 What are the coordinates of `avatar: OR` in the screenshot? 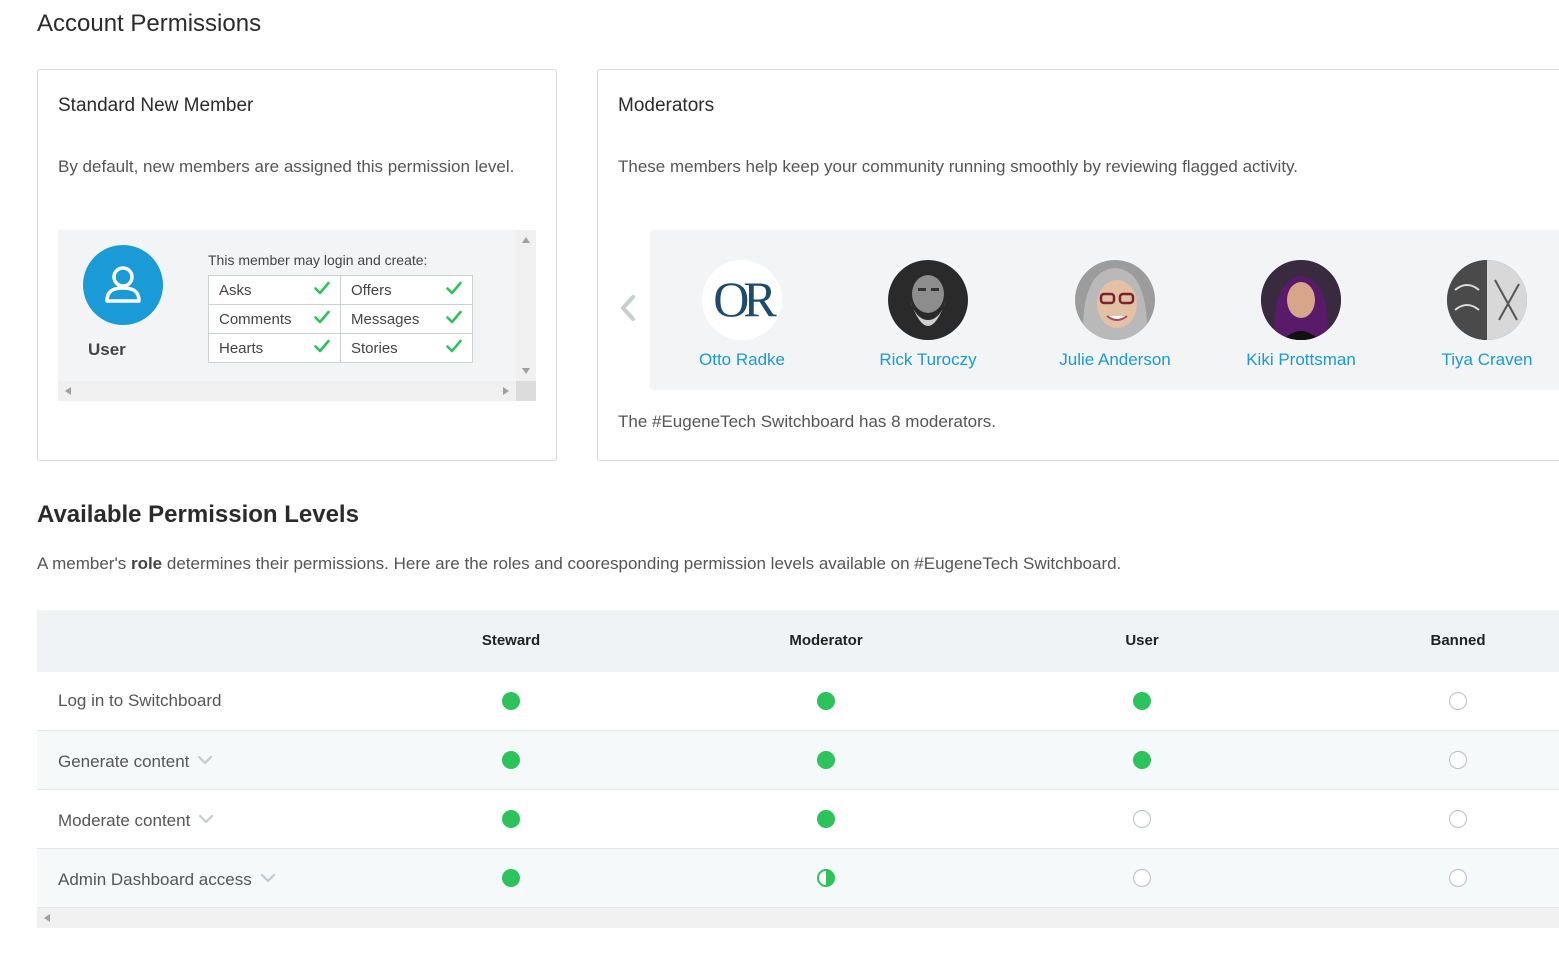 It's located at (742, 300).